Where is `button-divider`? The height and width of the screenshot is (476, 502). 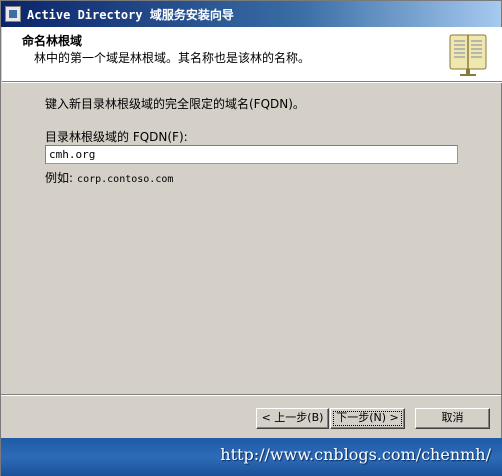 button-divider is located at coordinates (251, 395).